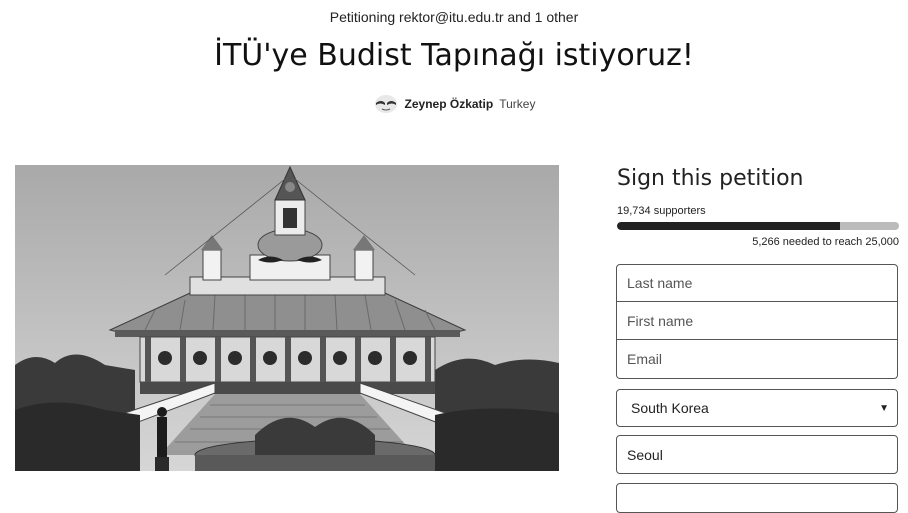 This screenshot has width=908, height=513. What do you see at coordinates (386, 104) in the screenshot?
I see `author-avatar` at bounding box center [386, 104].